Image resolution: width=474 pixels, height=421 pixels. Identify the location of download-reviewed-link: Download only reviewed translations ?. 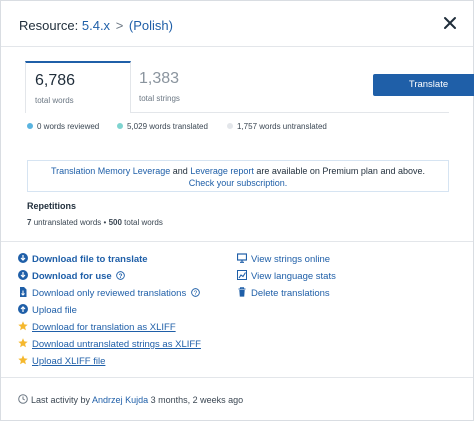
(109, 293).